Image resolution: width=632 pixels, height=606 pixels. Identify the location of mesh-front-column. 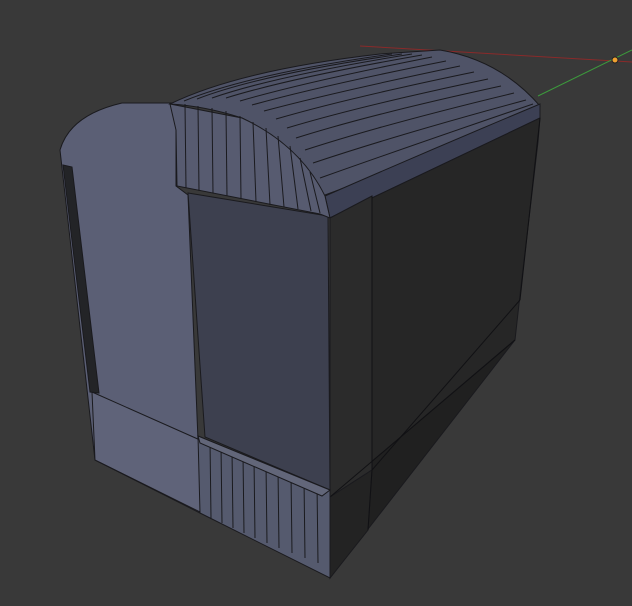
(351, 346).